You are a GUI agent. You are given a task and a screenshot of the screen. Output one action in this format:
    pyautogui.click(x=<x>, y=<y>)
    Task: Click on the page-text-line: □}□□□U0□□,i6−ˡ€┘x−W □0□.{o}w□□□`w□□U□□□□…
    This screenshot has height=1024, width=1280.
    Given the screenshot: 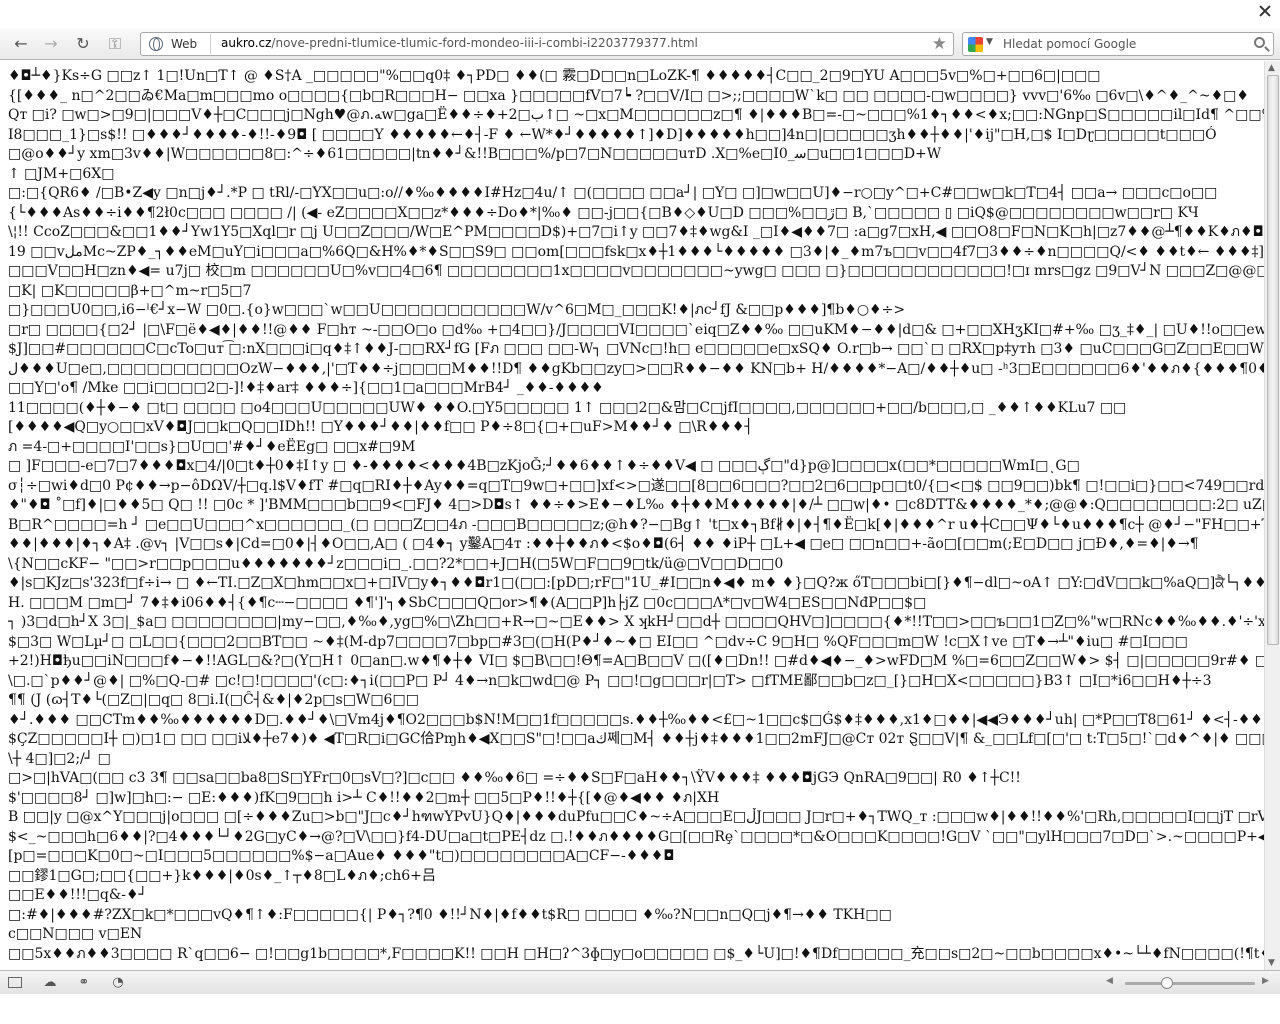 What is the action you would take?
    pyautogui.click(x=457, y=310)
    